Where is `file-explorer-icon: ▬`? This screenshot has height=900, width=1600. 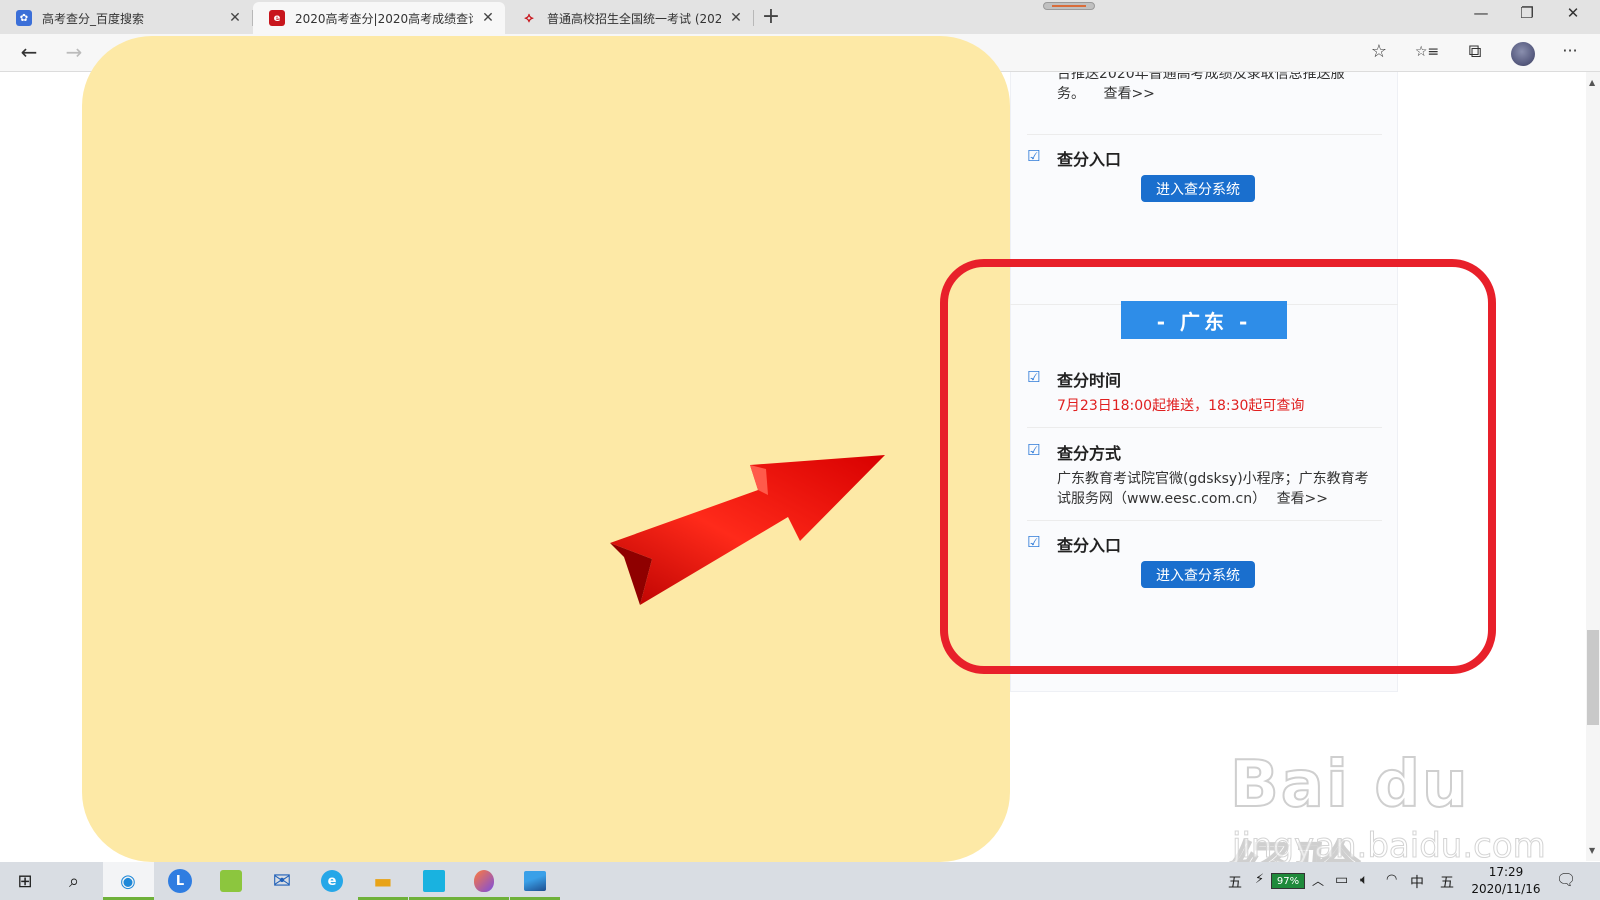
file-explorer-icon: ▬ is located at coordinates (383, 881).